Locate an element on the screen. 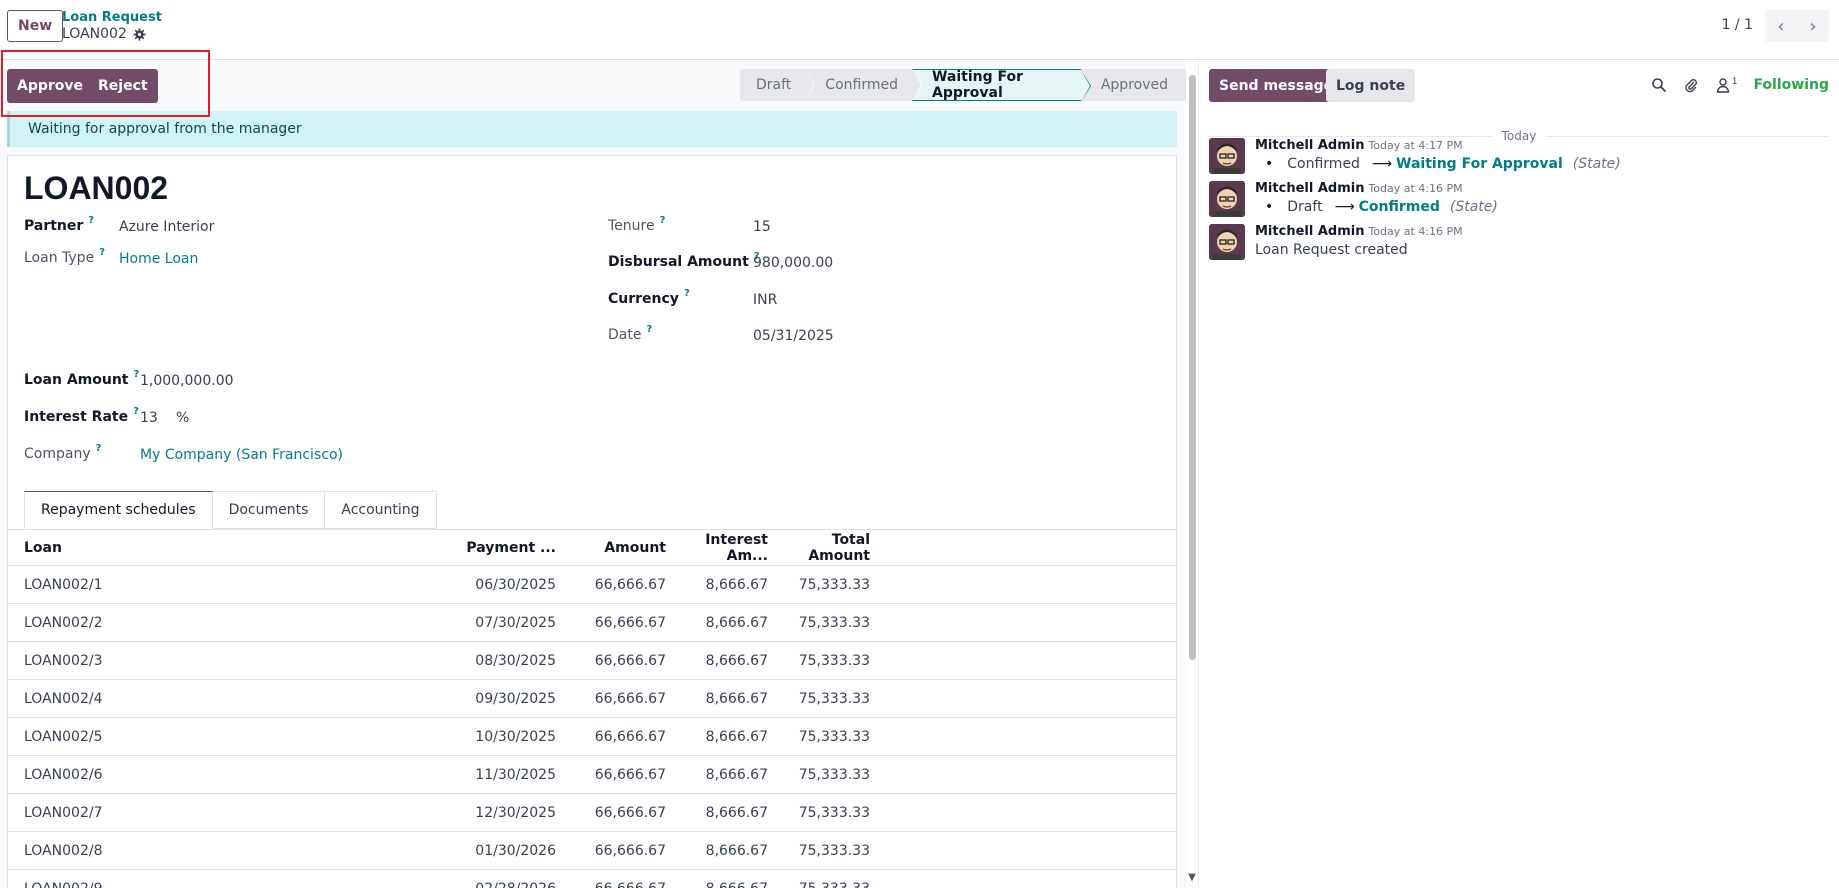 The height and width of the screenshot is (888, 1839). search-icon is located at coordinates (1659, 85).